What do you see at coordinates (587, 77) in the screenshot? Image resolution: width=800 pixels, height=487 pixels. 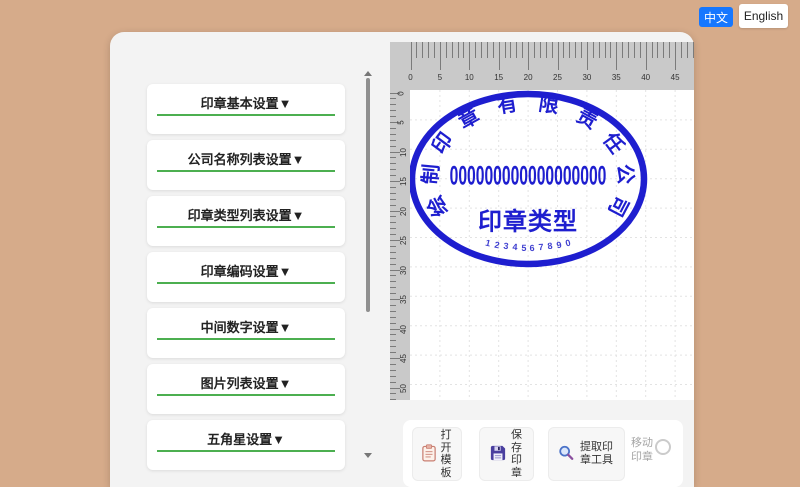 I see `ruler-label: 30` at bounding box center [587, 77].